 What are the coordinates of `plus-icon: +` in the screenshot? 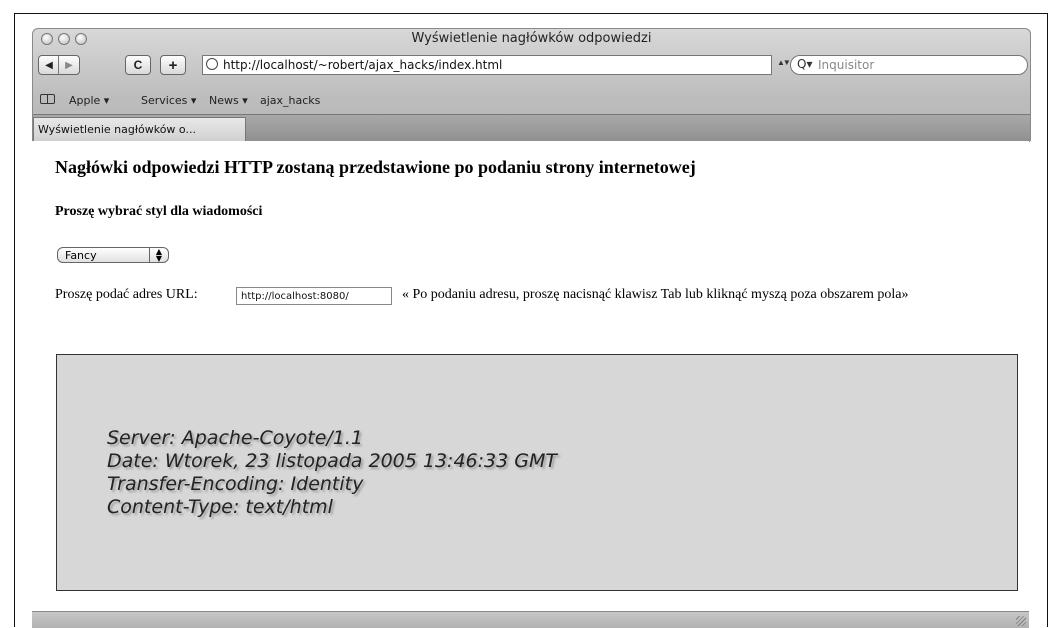 It's located at (173, 65).